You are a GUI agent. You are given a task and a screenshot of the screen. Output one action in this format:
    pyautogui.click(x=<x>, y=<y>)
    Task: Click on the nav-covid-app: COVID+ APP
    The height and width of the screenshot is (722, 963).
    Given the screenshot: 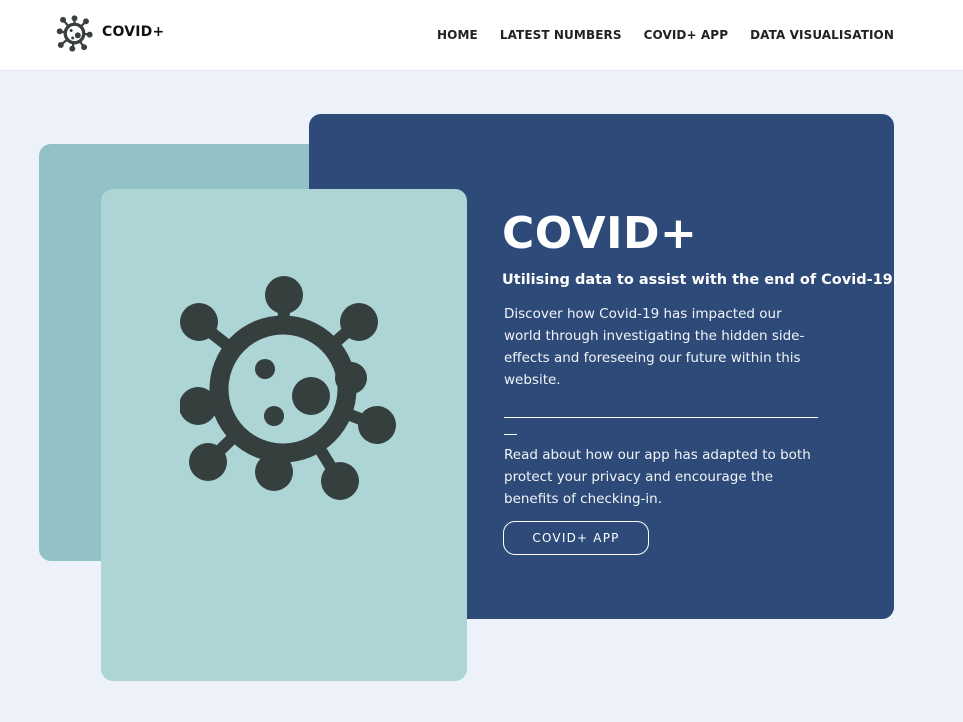 What is the action you would take?
    pyautogui.click(x=686, y=35)
    